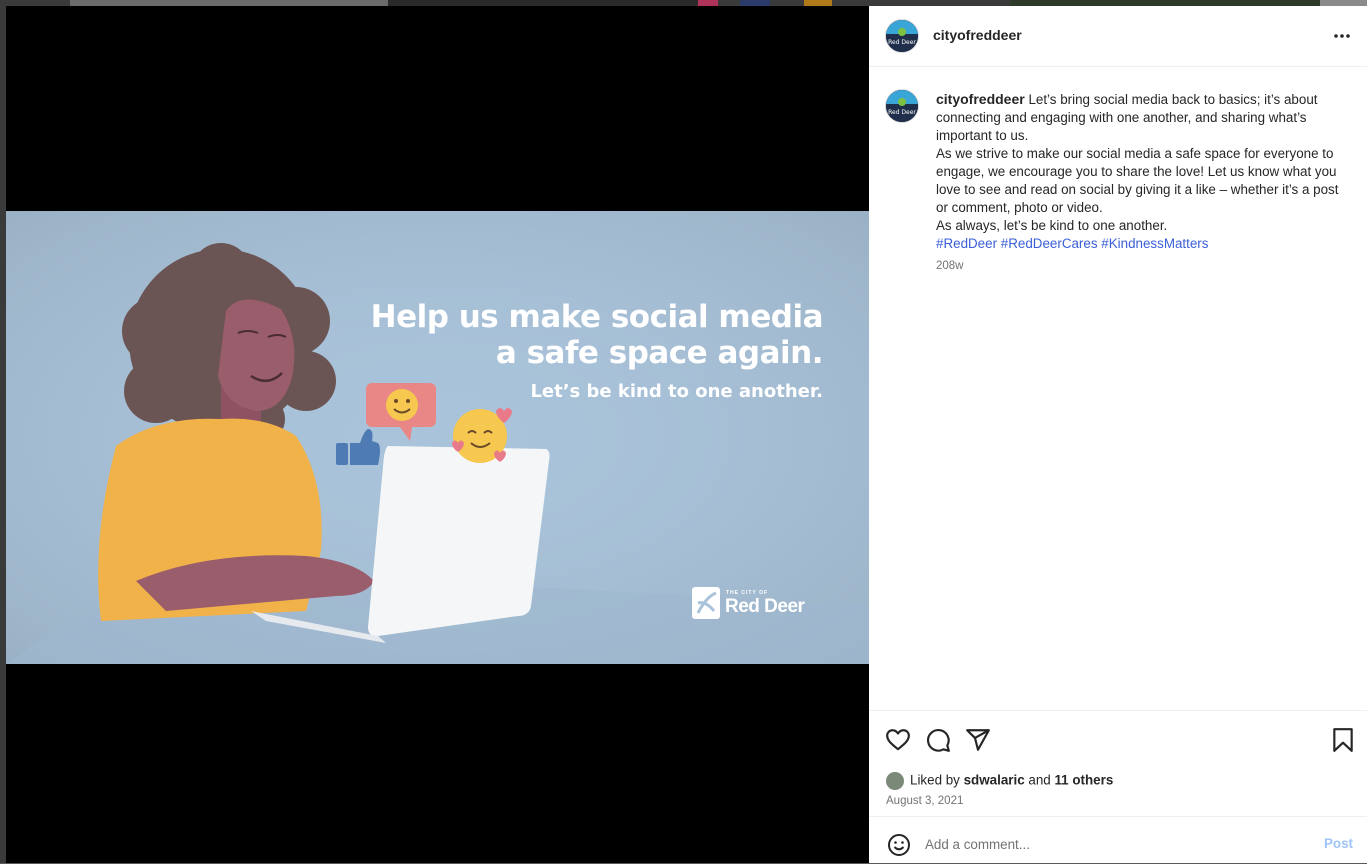 The image size is (1367, 864). I want to click on hashtag-list: #RedDeer #RedDeerCares #KindnessMatters, so click(1145, 244).